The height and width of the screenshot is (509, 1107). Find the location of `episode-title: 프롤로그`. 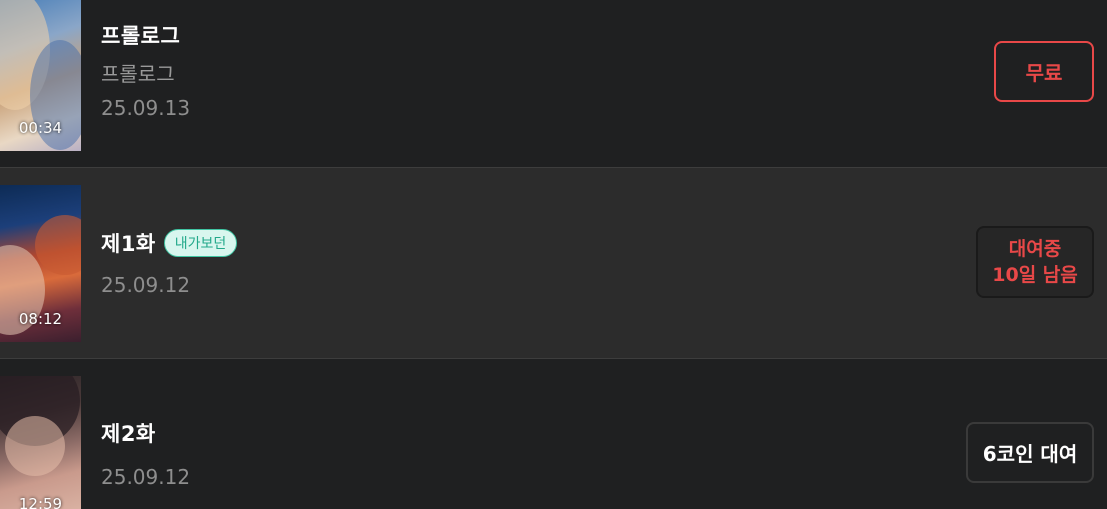

episode-title: 프롤로그 is located at coordinates (141, 36).